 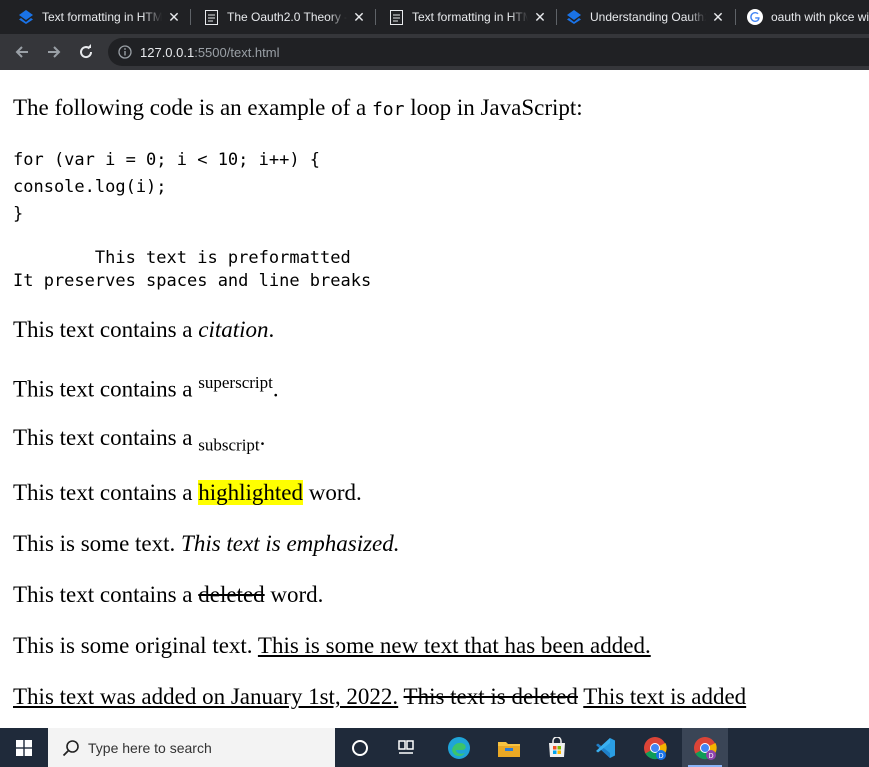 I want to click on back-button, so click(x=22, y=52).